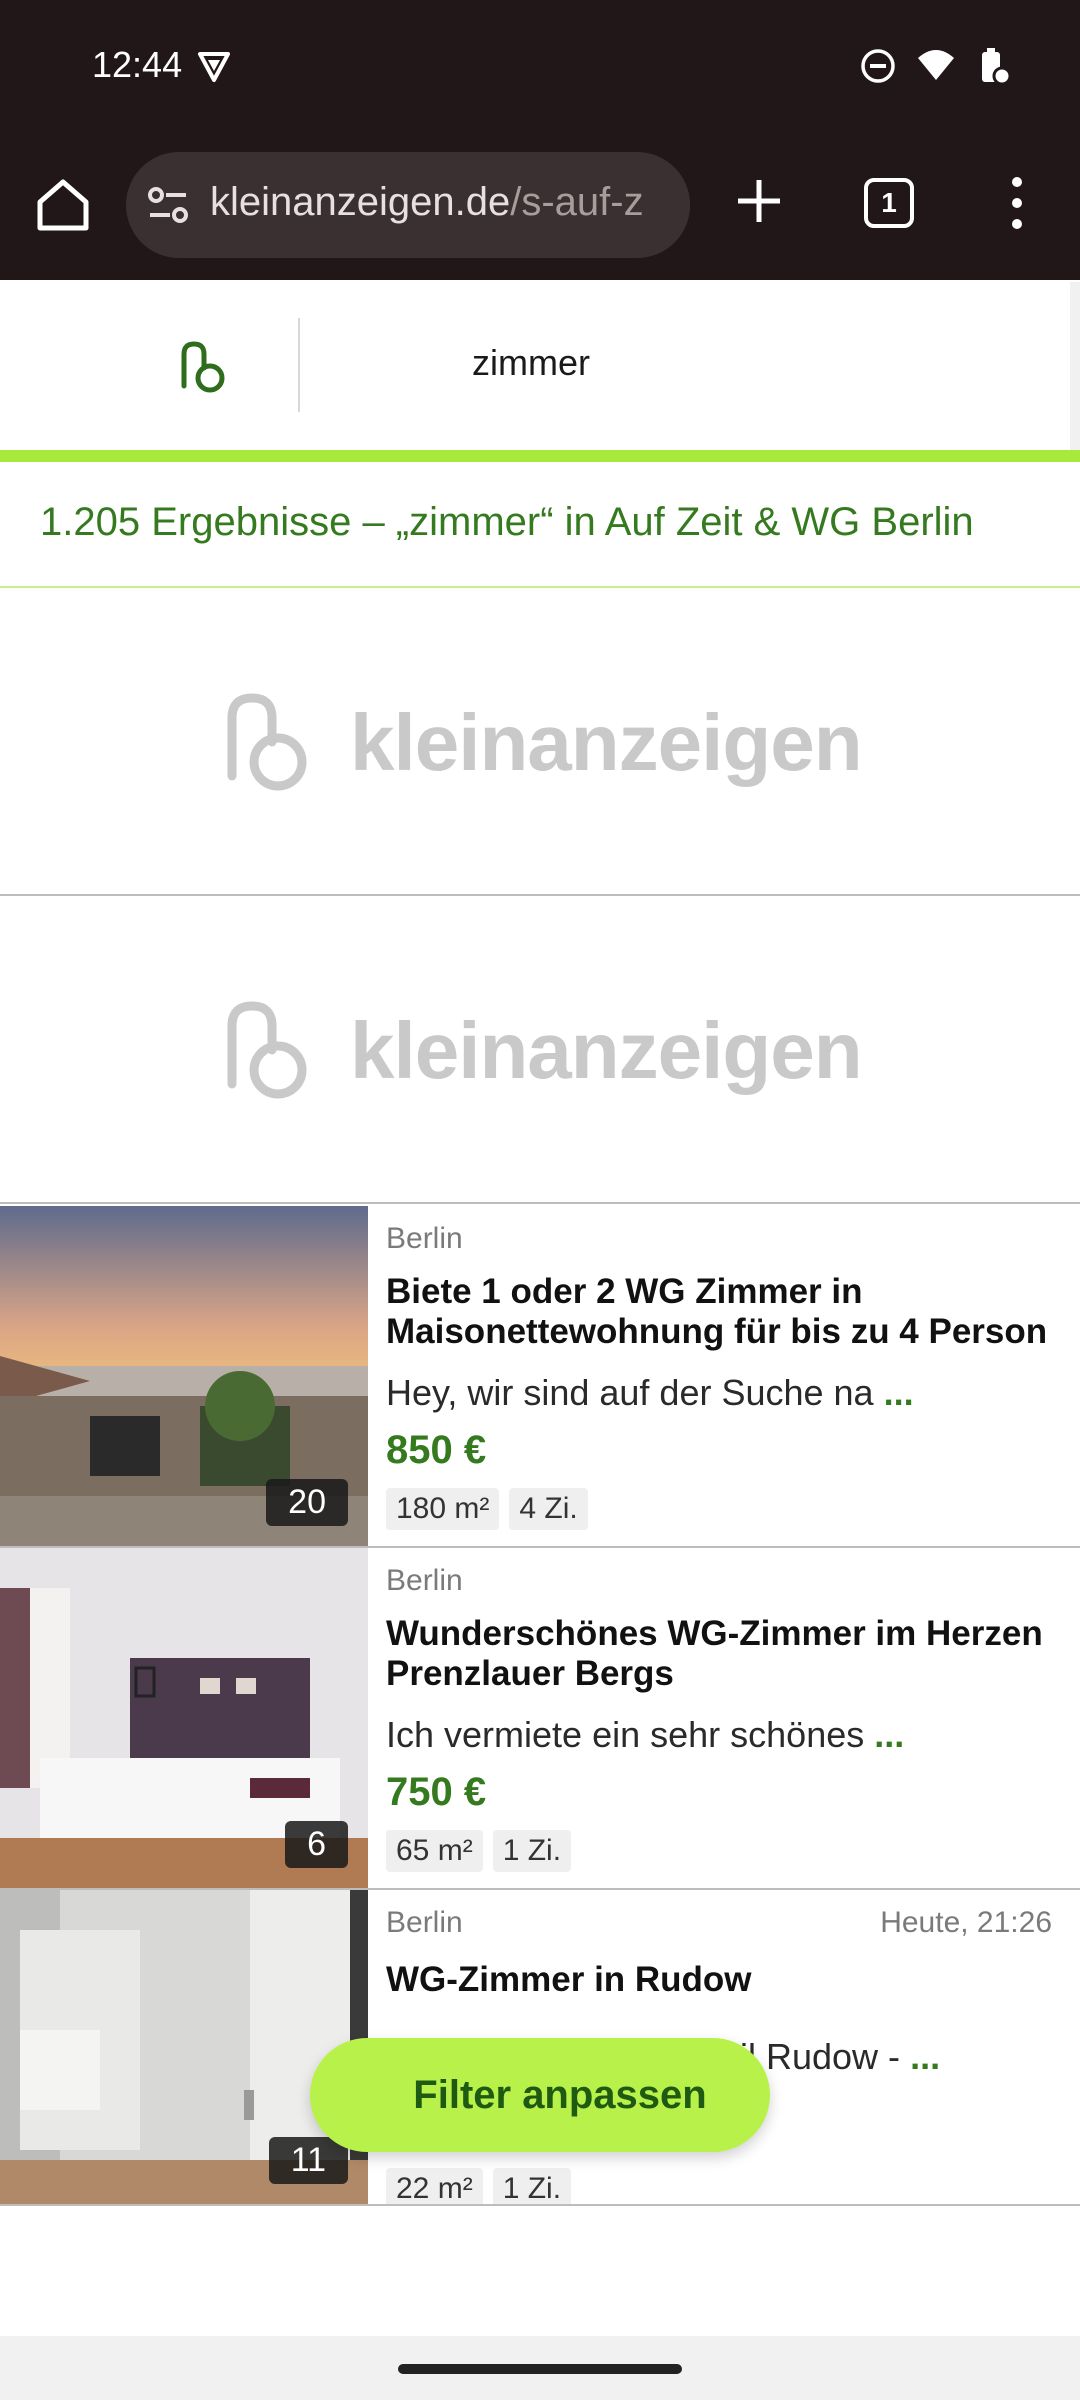  What do you see at coordinates (434, 2186) in the screenshot?
I see `tag-area: 22 m²` at bounding box center [434, 2186].